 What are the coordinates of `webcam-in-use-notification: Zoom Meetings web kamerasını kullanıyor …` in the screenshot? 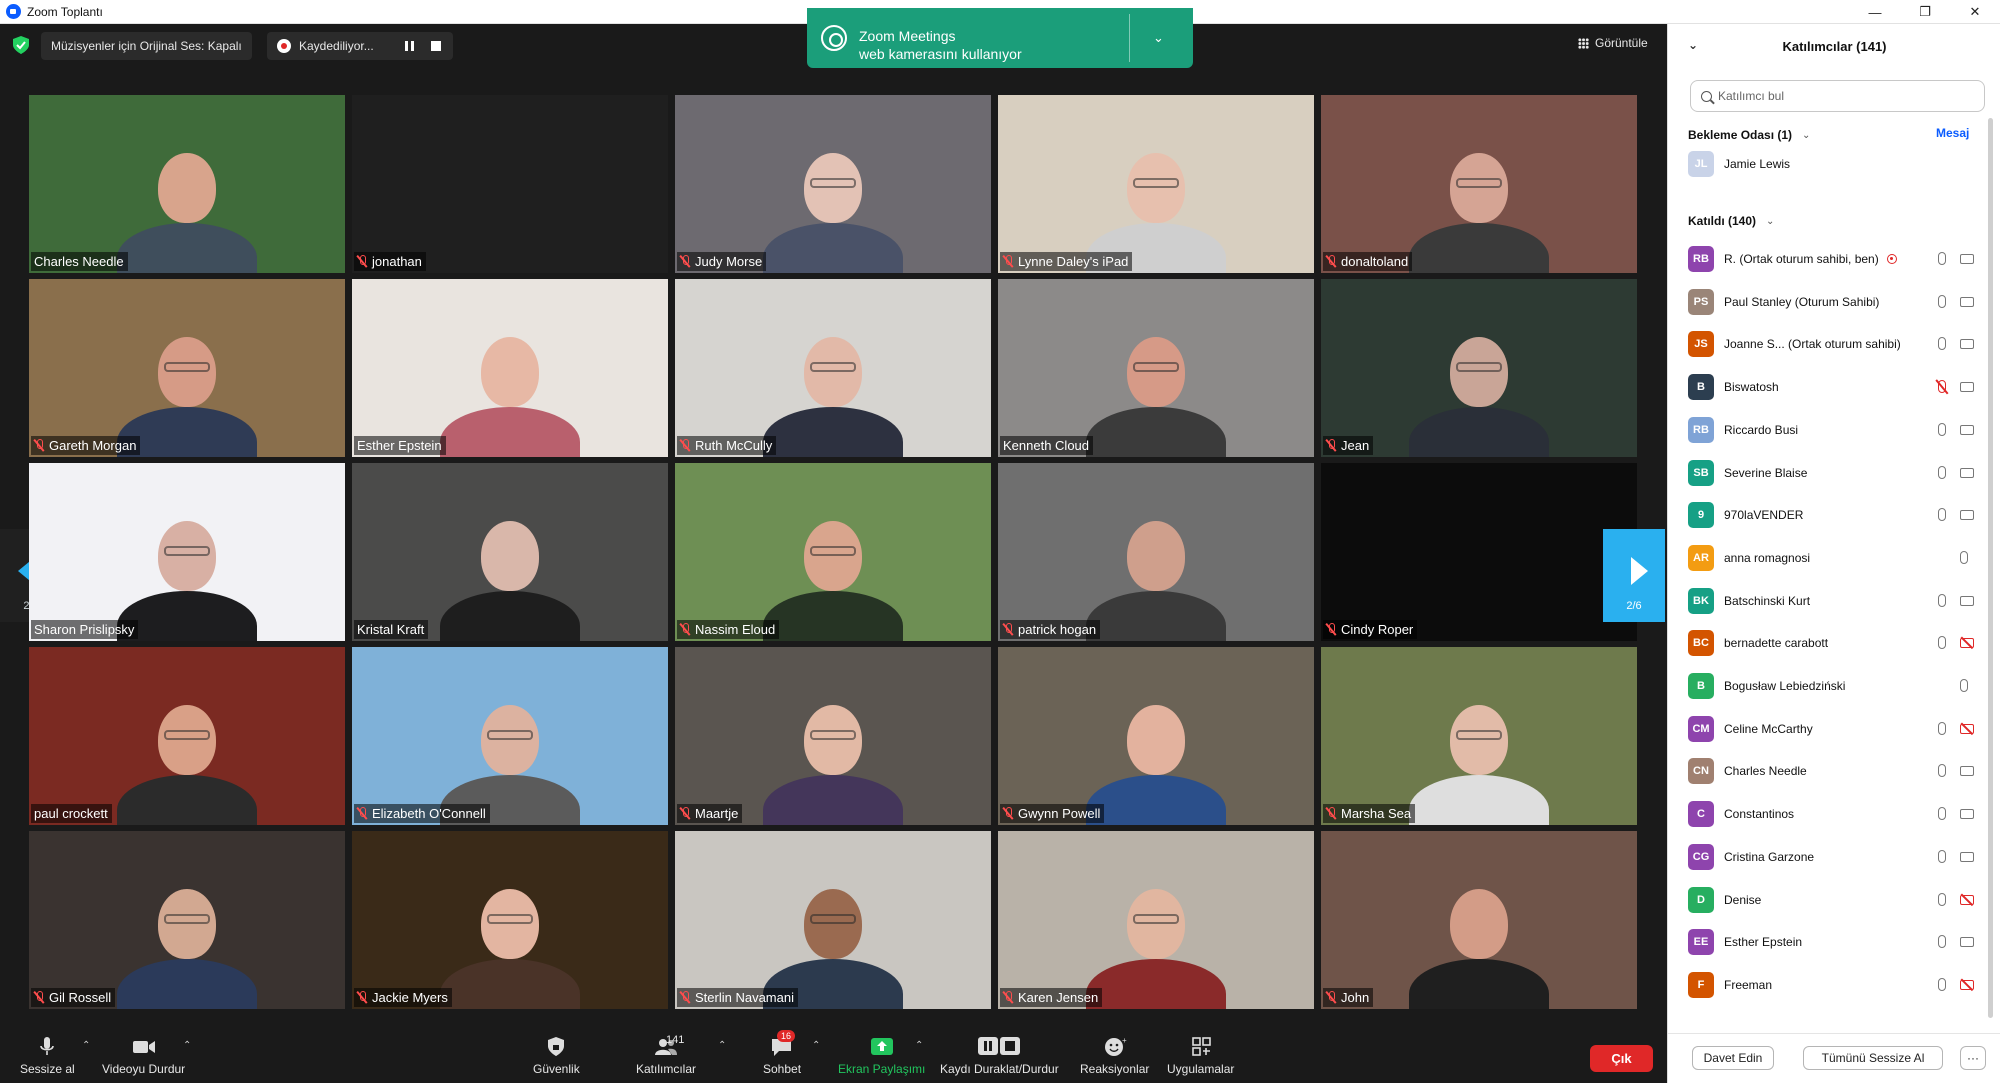 It's located at (1000, 38).